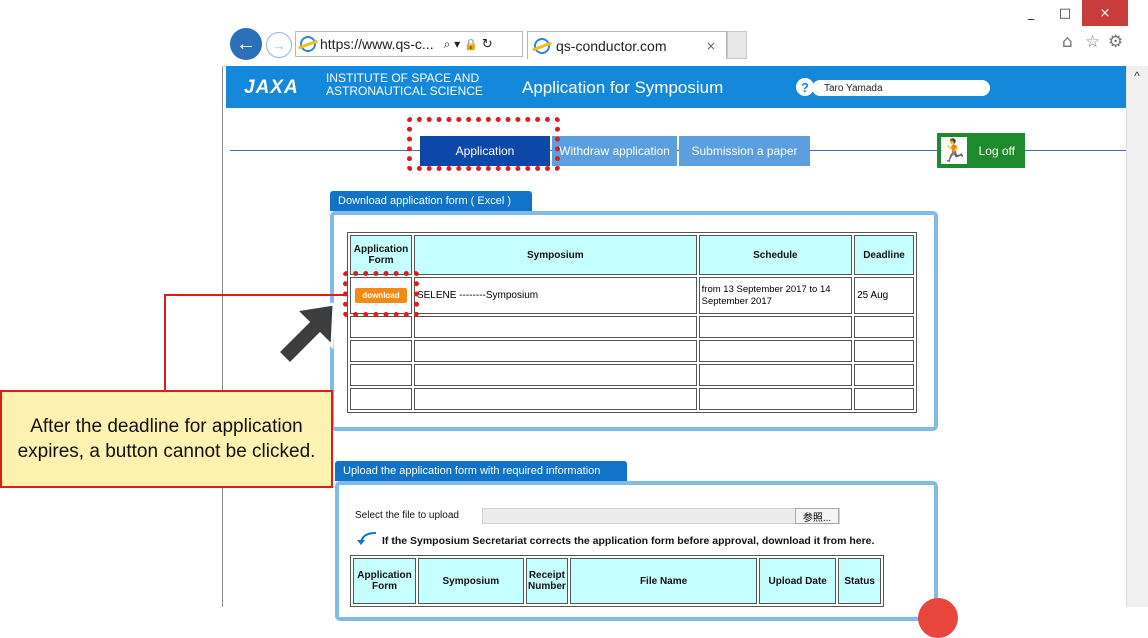  Describe the element at coordinates (938, 618) in the screenshot. I see `floating-action-button` at that location.